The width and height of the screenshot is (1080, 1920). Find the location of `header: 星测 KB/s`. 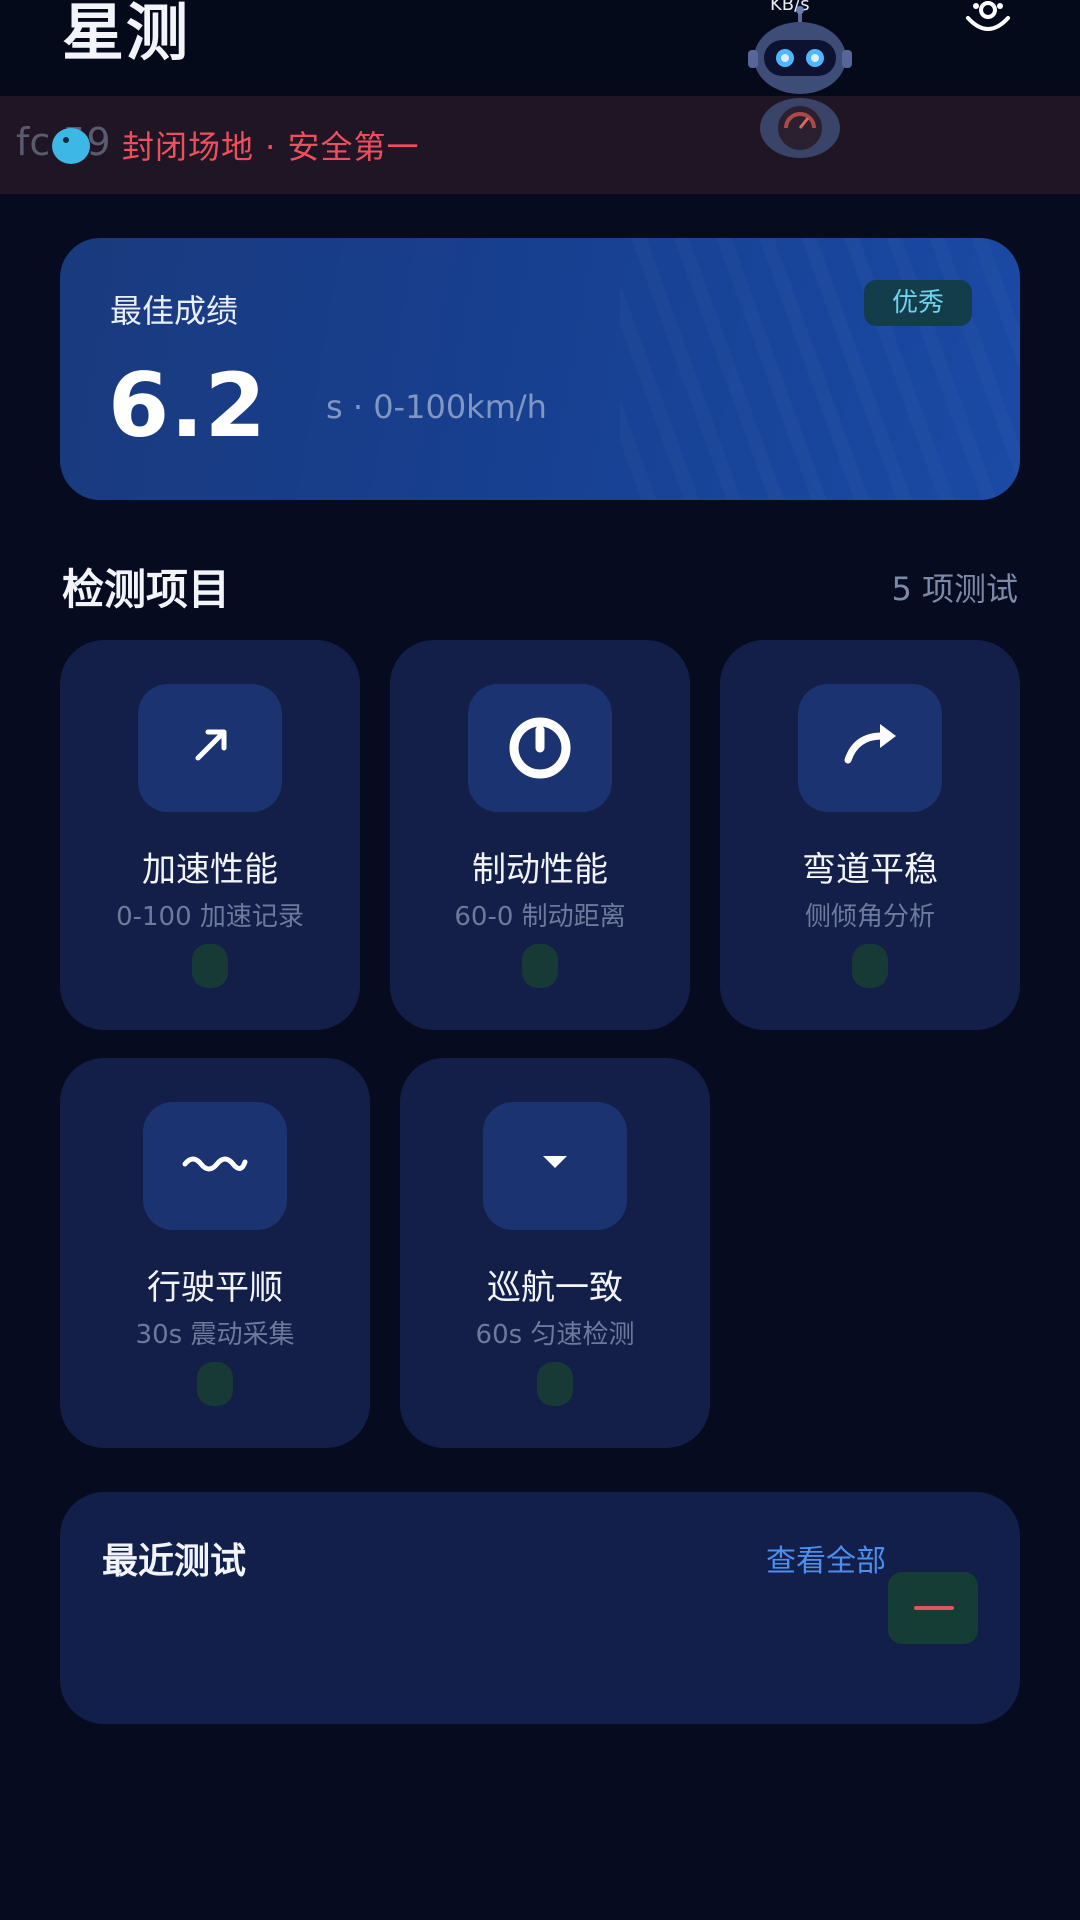

header: 星测 KB/s is located at coordinates (540, 48).